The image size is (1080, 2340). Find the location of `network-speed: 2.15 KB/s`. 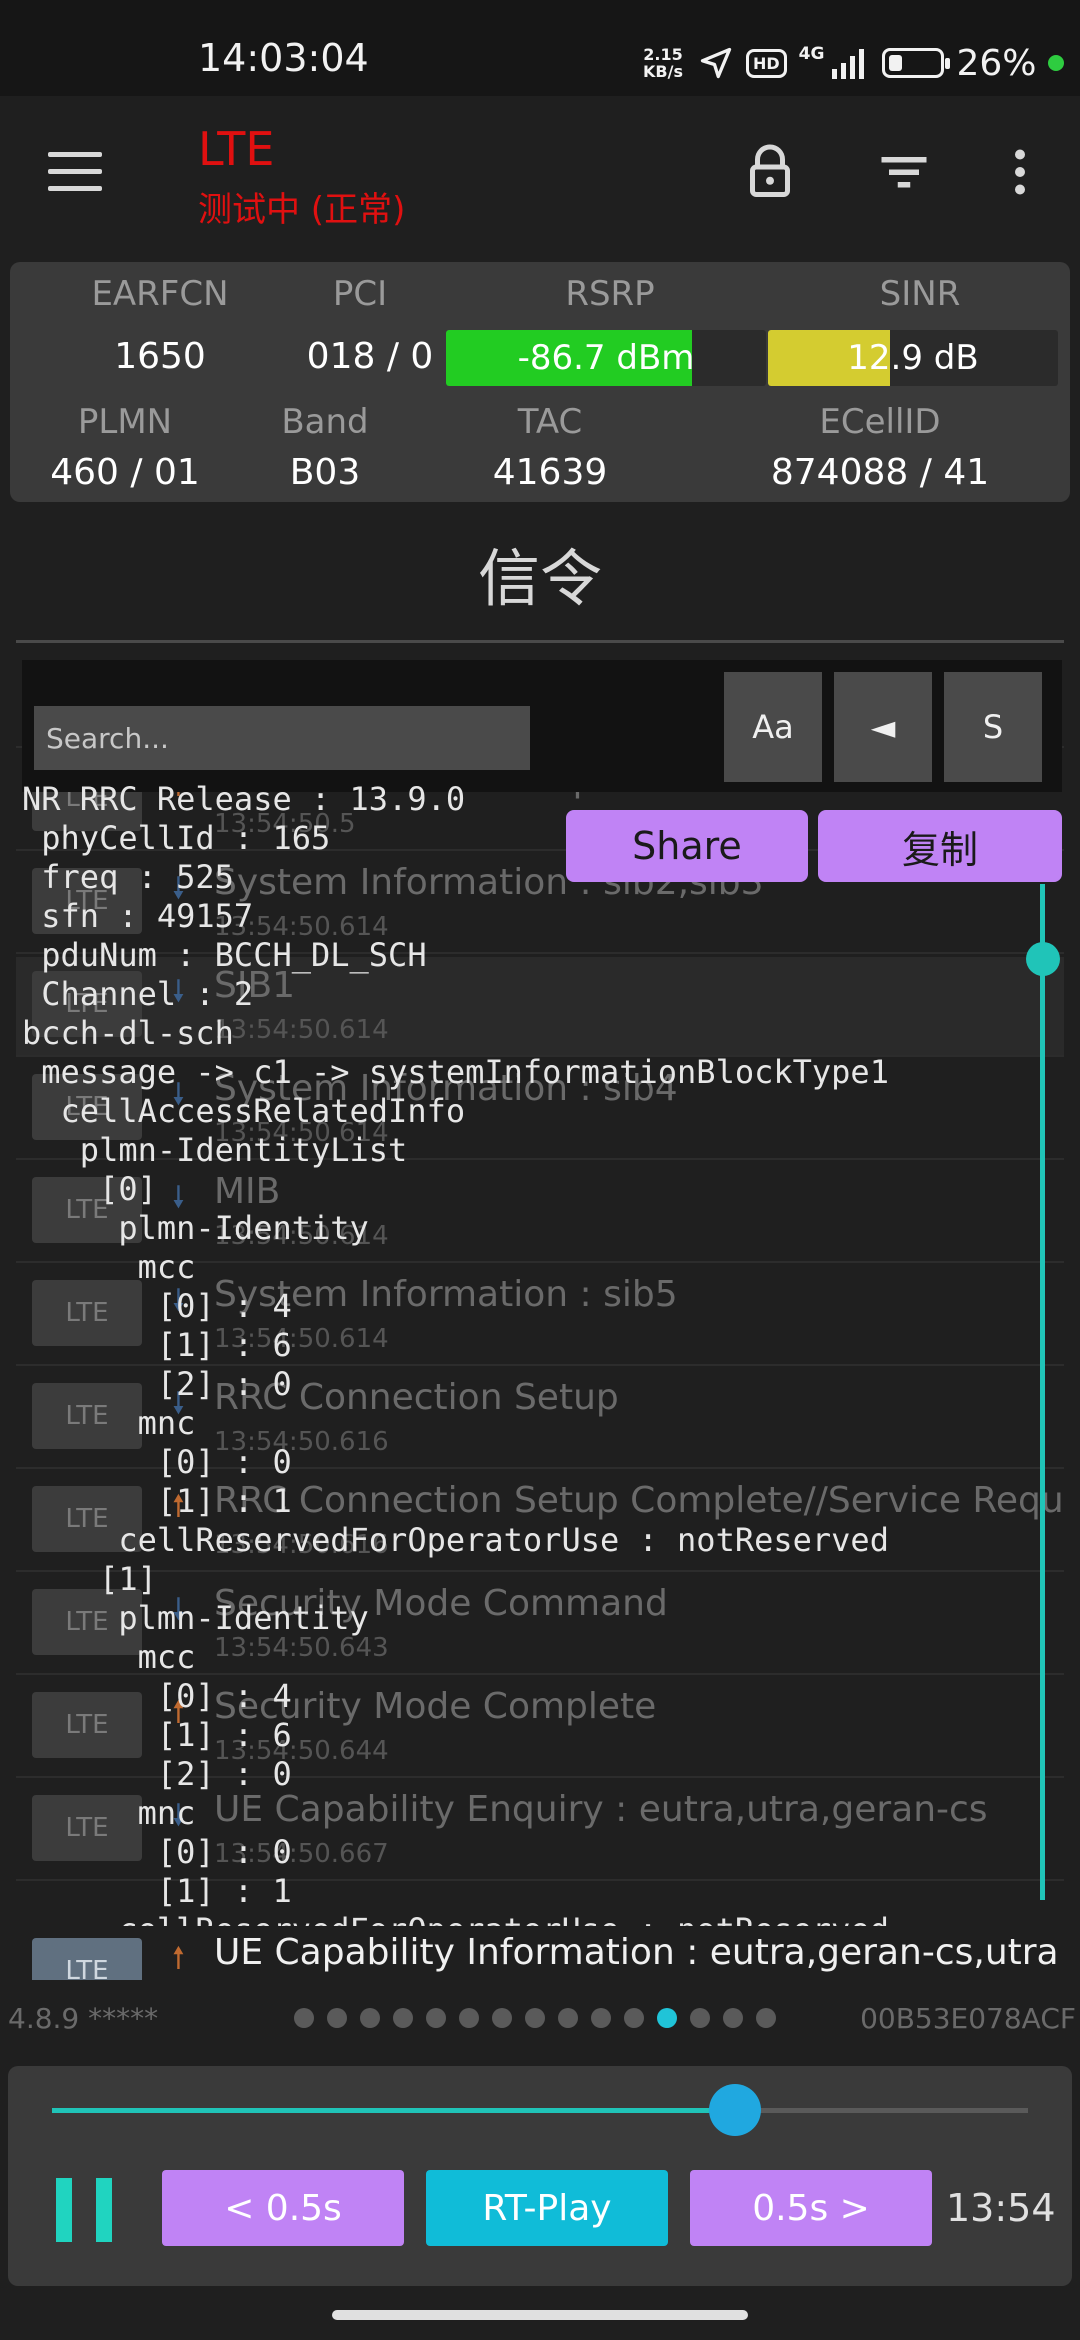

network-speed: 2.15 KB/s is located at coordinates (663, 63).